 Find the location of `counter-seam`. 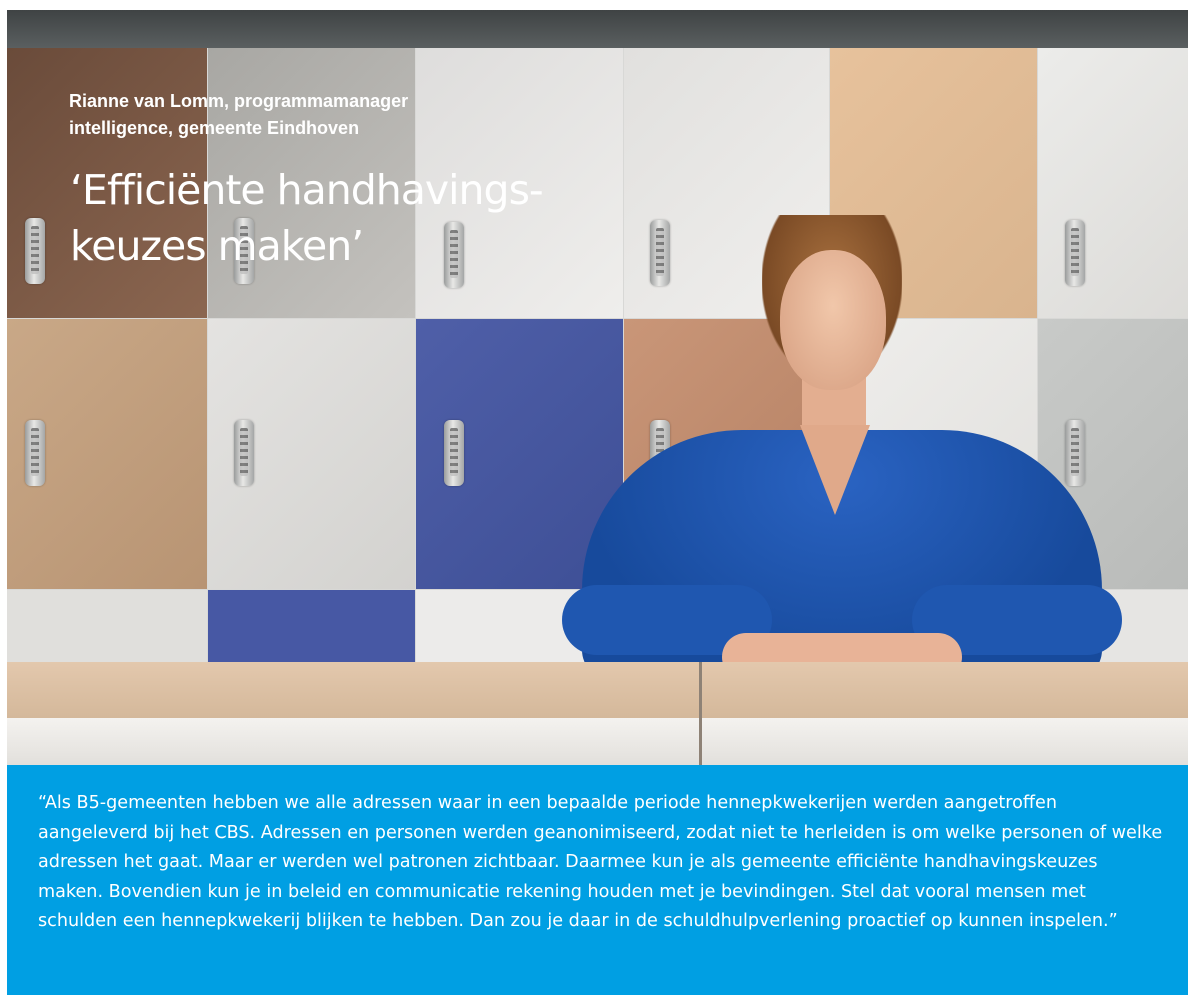

counter-seam is located at coordinates (700, 713).